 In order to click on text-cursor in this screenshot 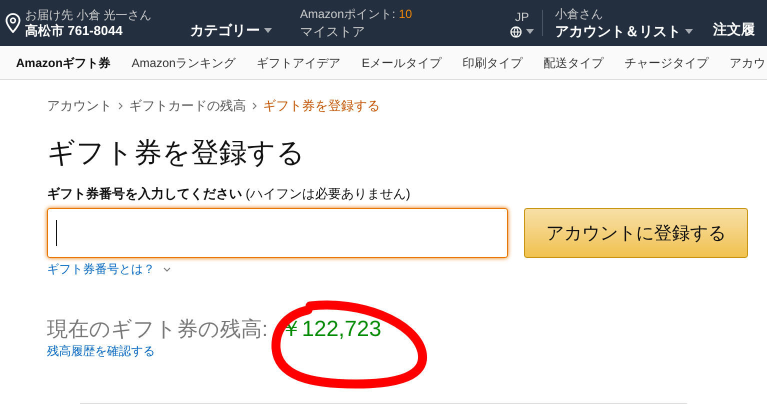, I will do `click(56, 233)`.